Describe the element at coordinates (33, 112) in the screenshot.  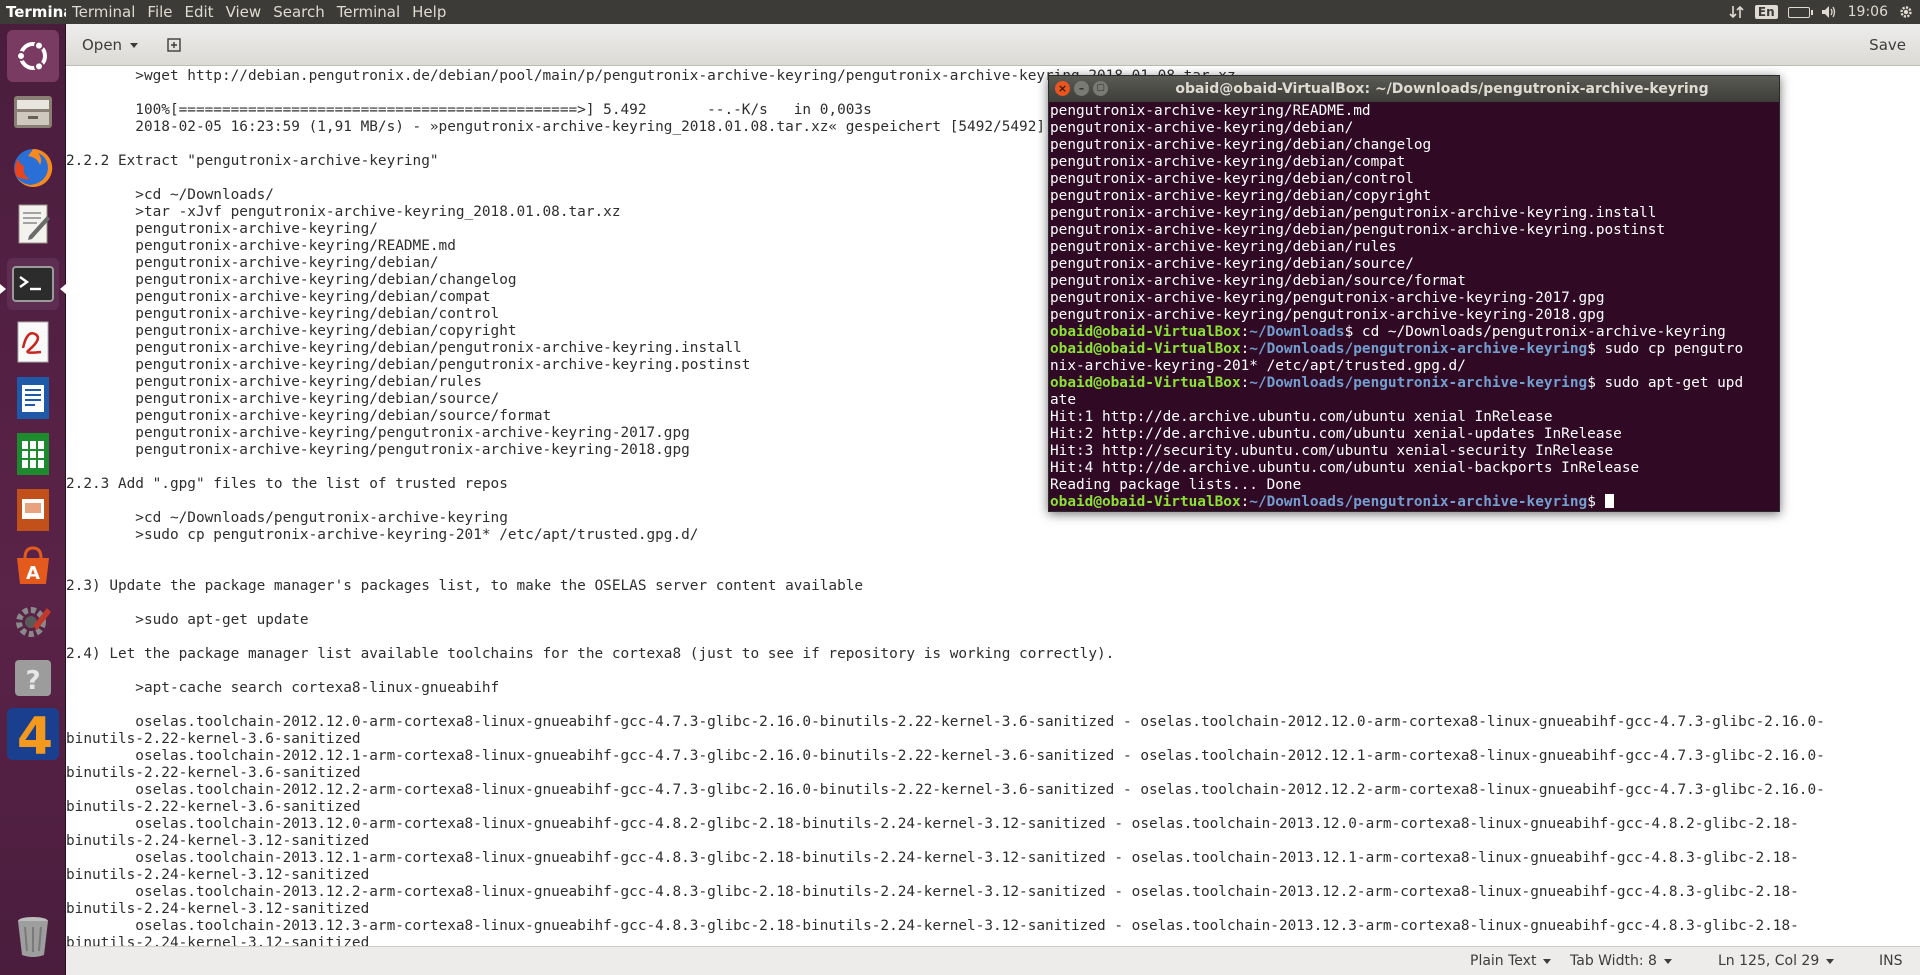
I see `file-manager-icon` at that location.